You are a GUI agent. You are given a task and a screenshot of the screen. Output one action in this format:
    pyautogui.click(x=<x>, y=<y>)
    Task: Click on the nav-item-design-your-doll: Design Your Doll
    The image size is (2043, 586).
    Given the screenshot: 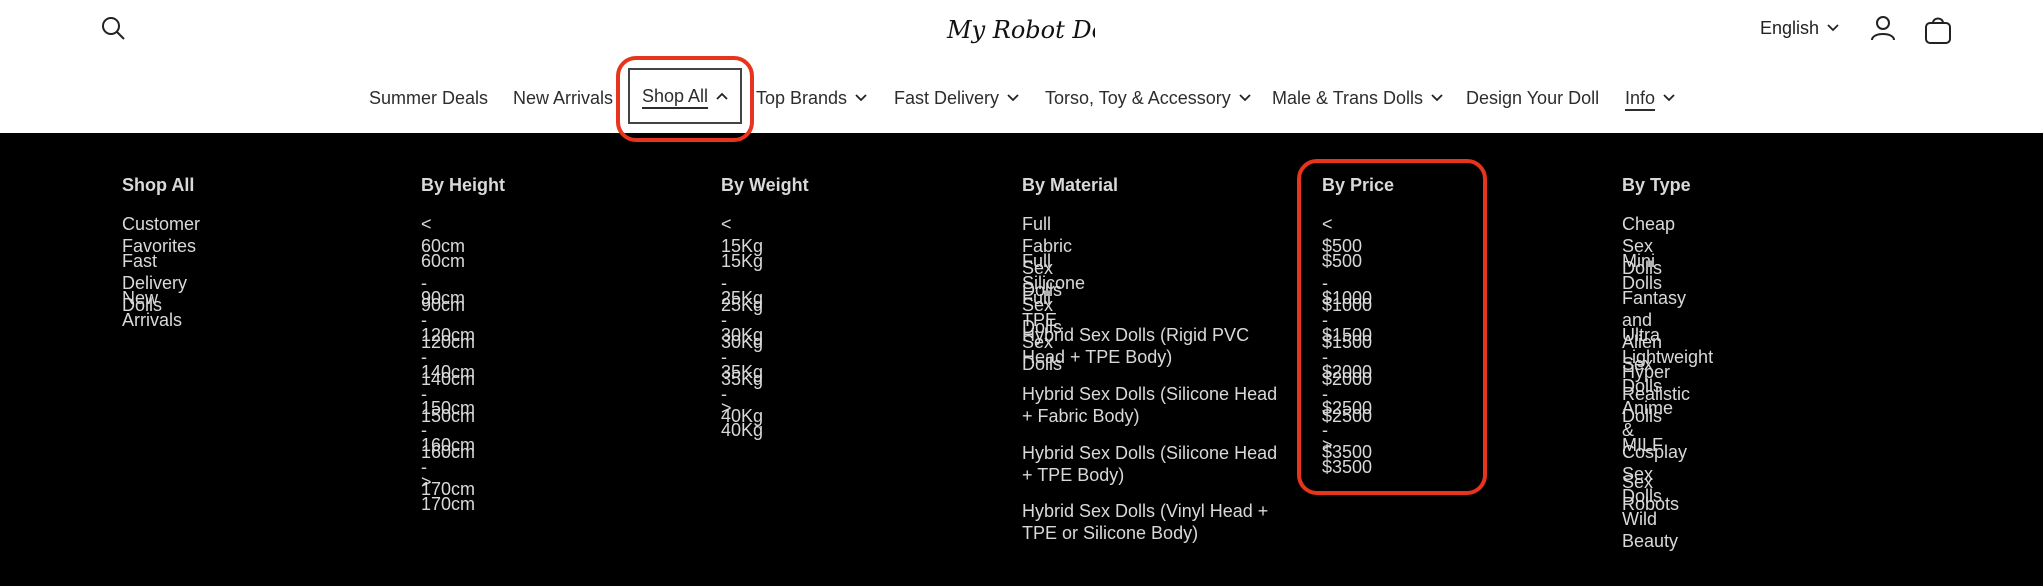 What is the action you would take?
    pyautogui.click(x=1532, y=98)
    